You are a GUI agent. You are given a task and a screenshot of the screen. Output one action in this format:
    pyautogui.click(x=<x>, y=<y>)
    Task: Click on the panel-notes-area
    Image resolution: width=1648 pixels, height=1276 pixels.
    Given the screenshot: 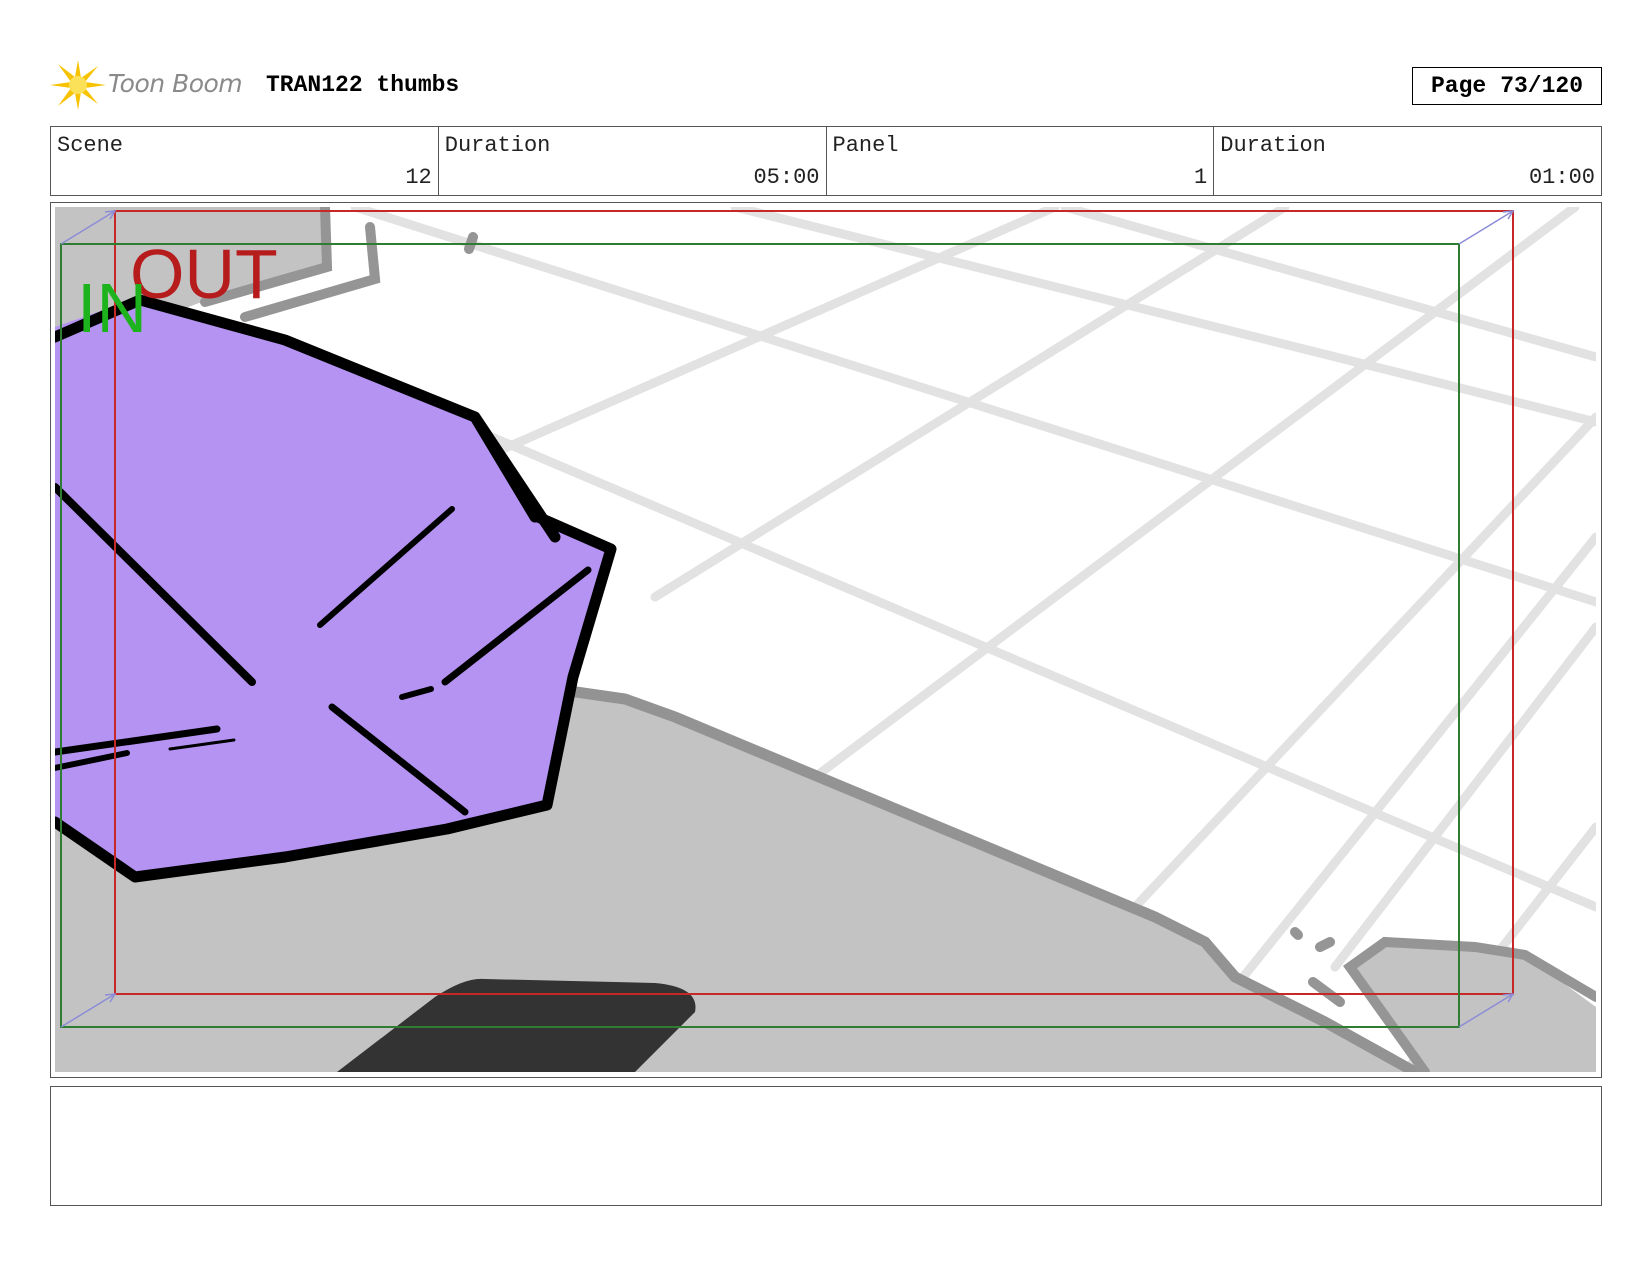 What is the action you would take?
    pyautogui.click(x=826, y=1146)
    